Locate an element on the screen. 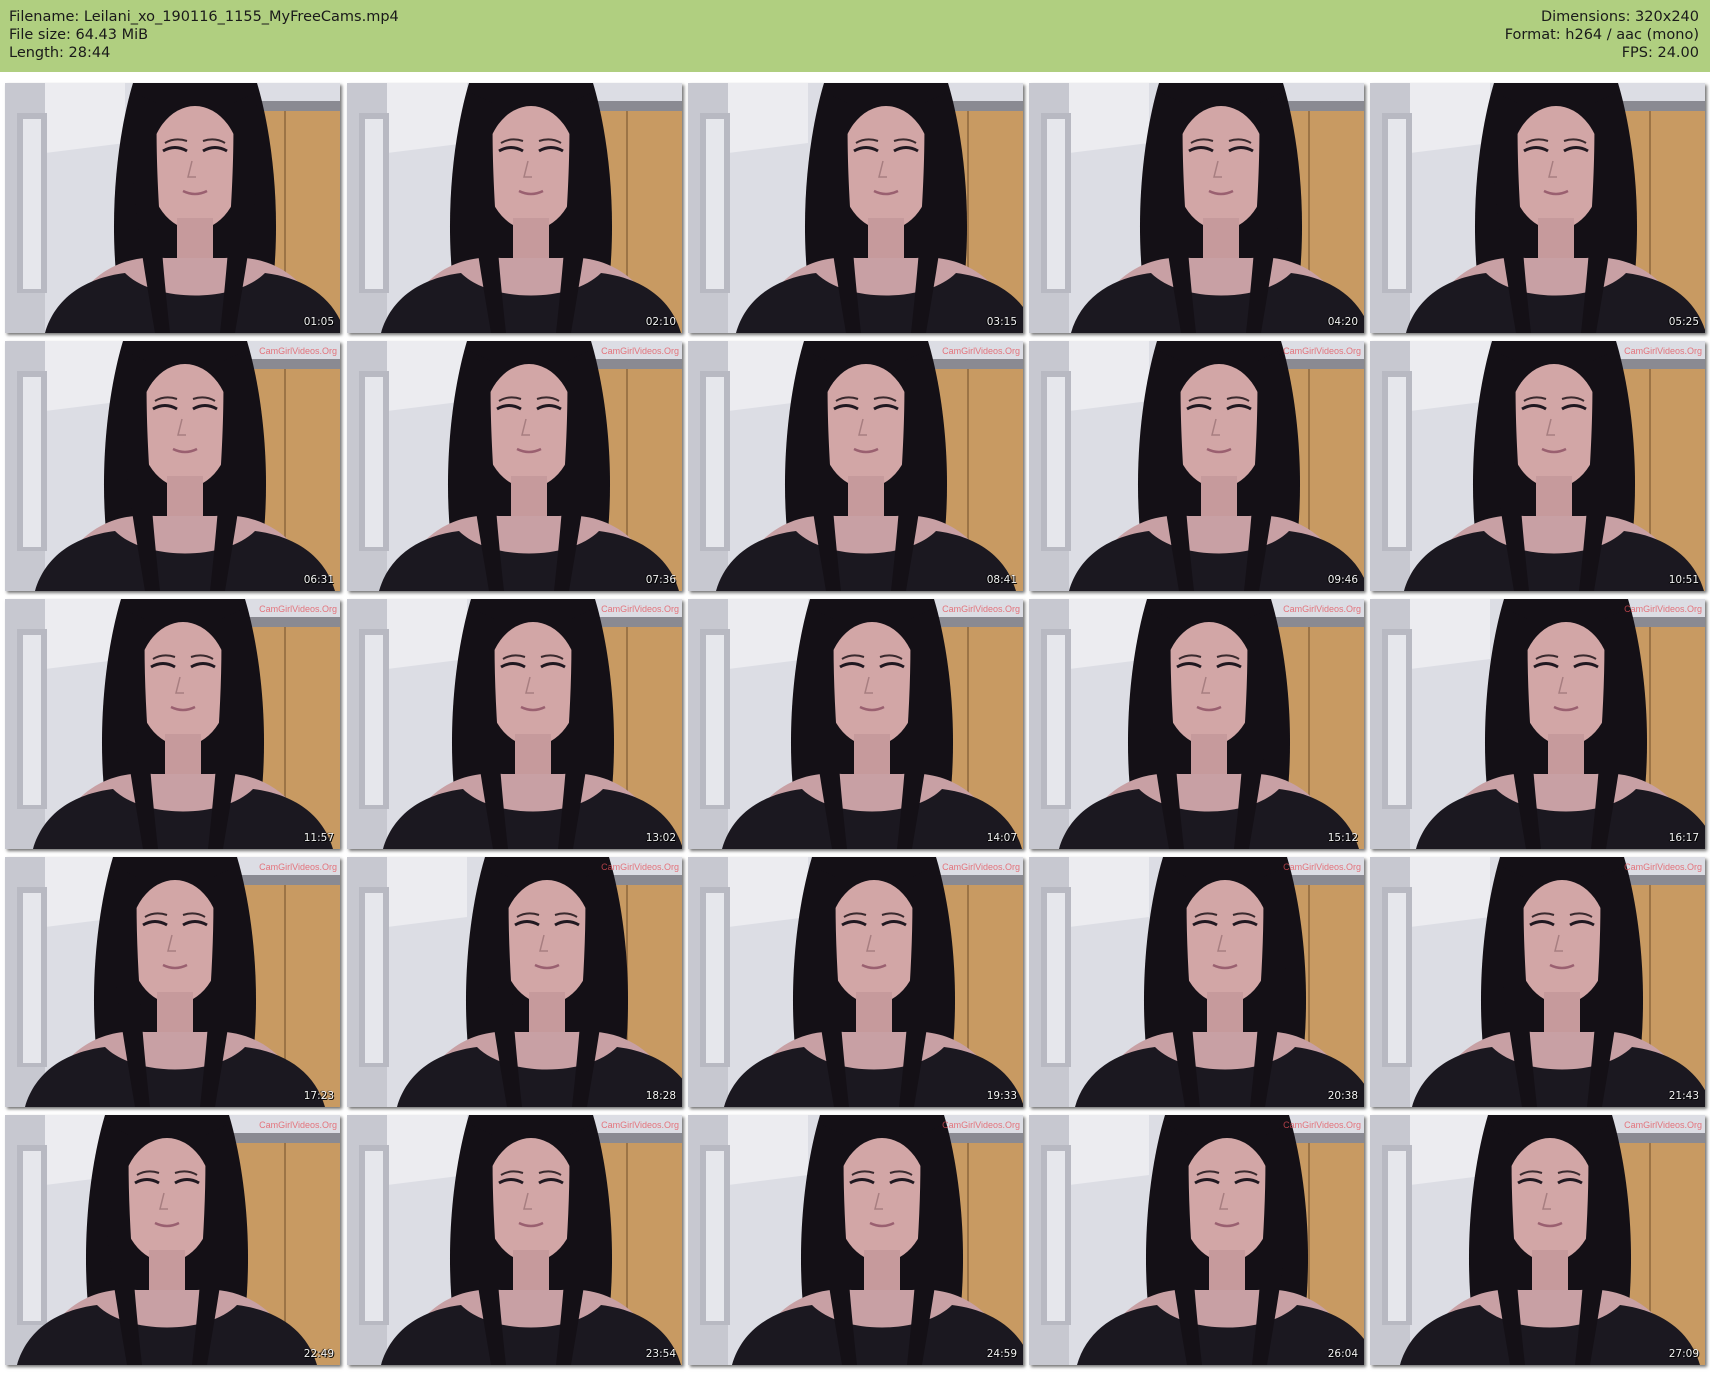 The height and width of the screenshot is (1373, 1710). video-thumbnail: CamGirlVideos.Org 08:41 is located at coordinates (855, 466).